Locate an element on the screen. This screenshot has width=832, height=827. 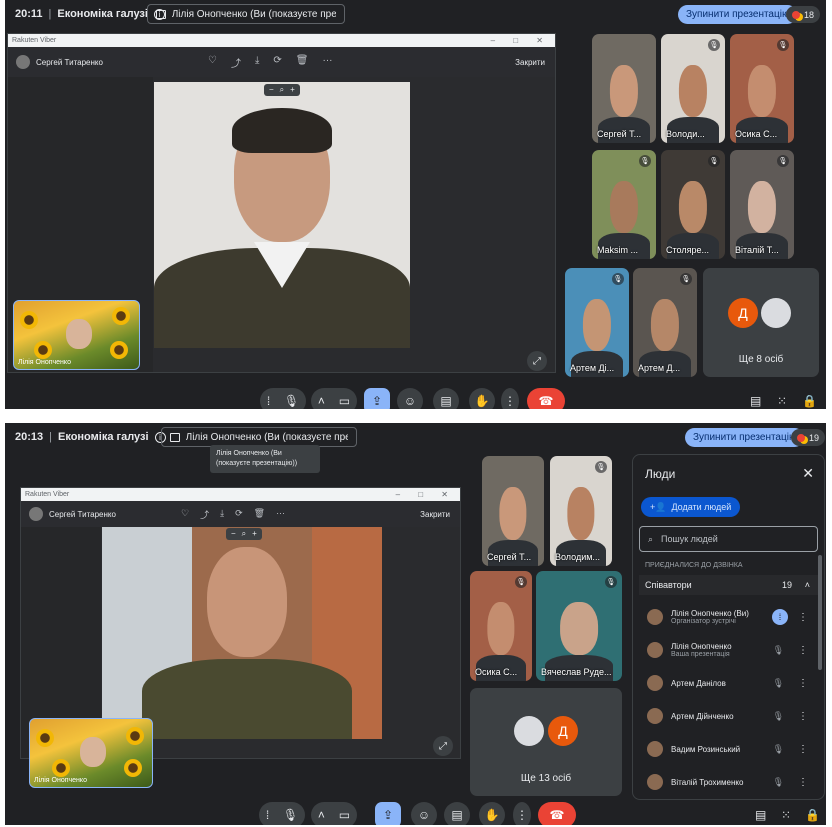
participants-count-badge: 18 is located at coordinates (803, 14).